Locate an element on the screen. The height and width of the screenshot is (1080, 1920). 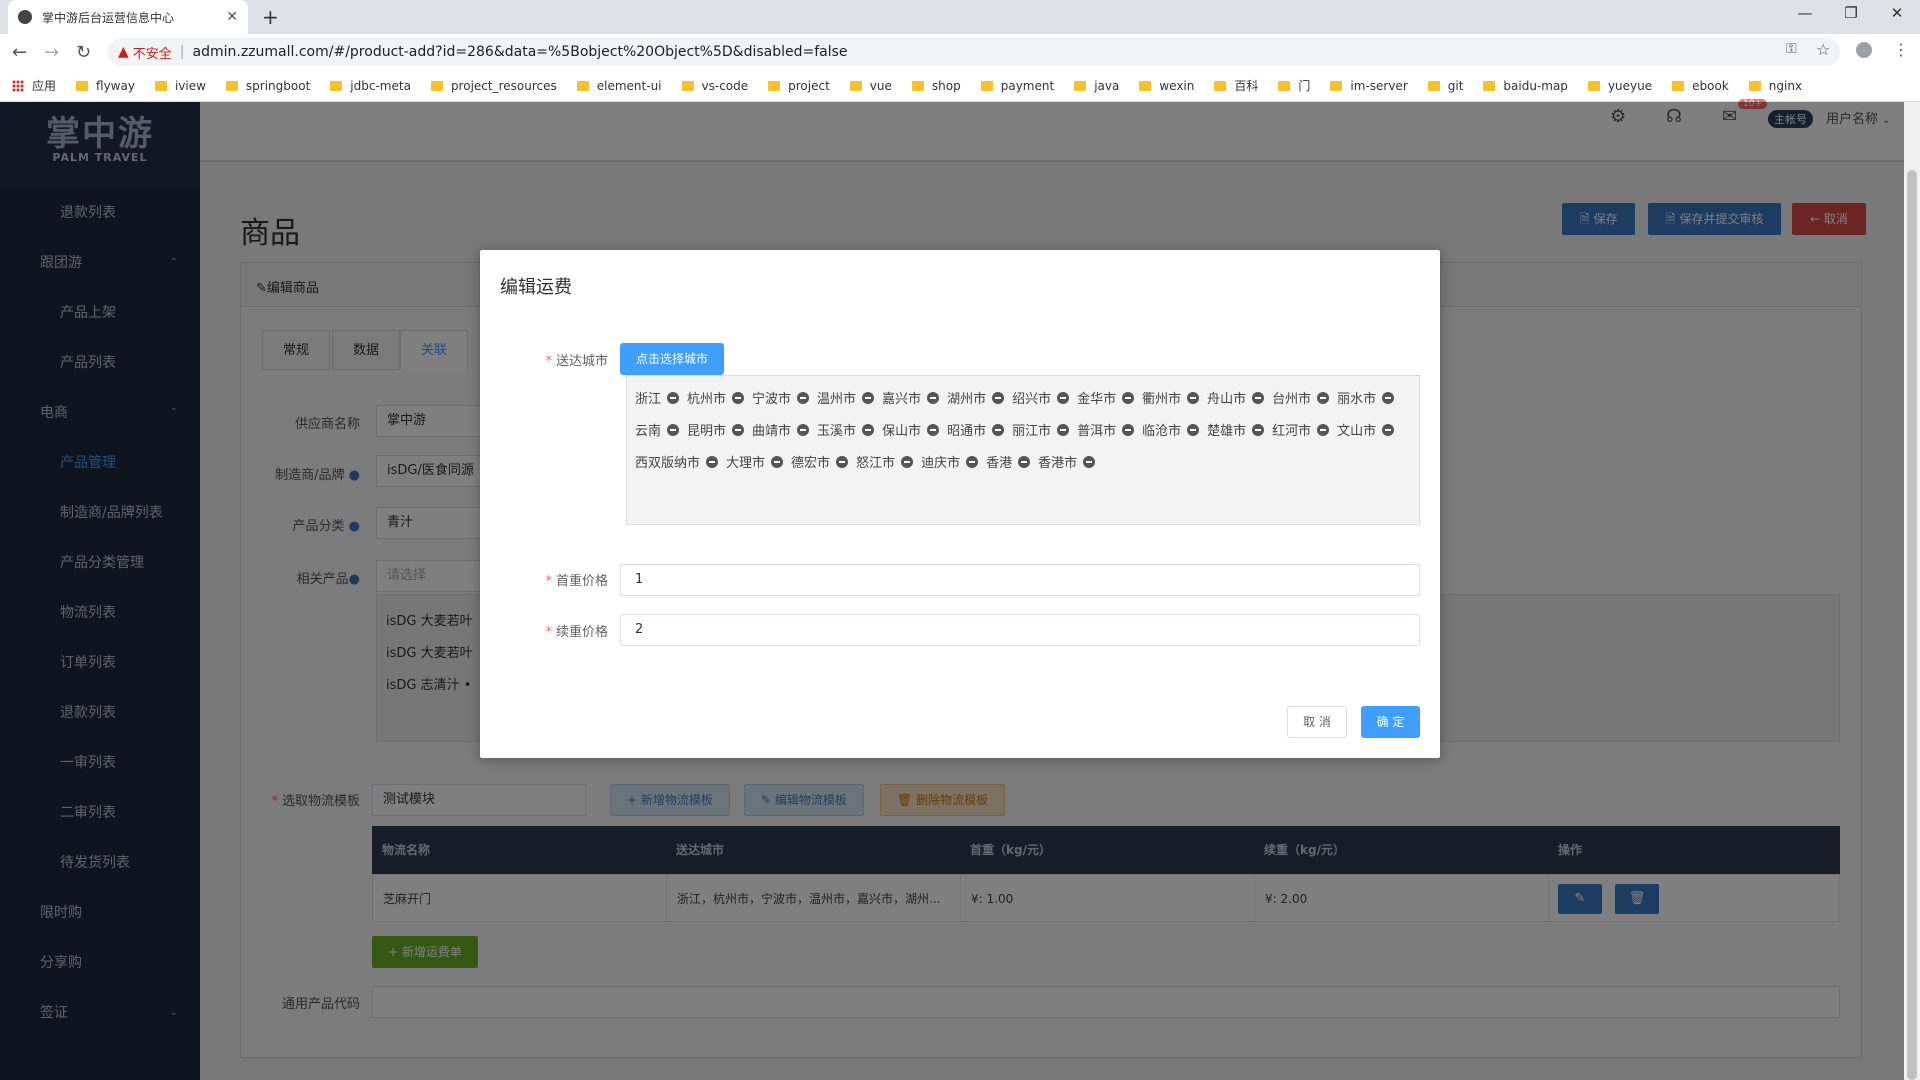
bookmark-item: jdbc-meta is located at coordinates (370, 86).